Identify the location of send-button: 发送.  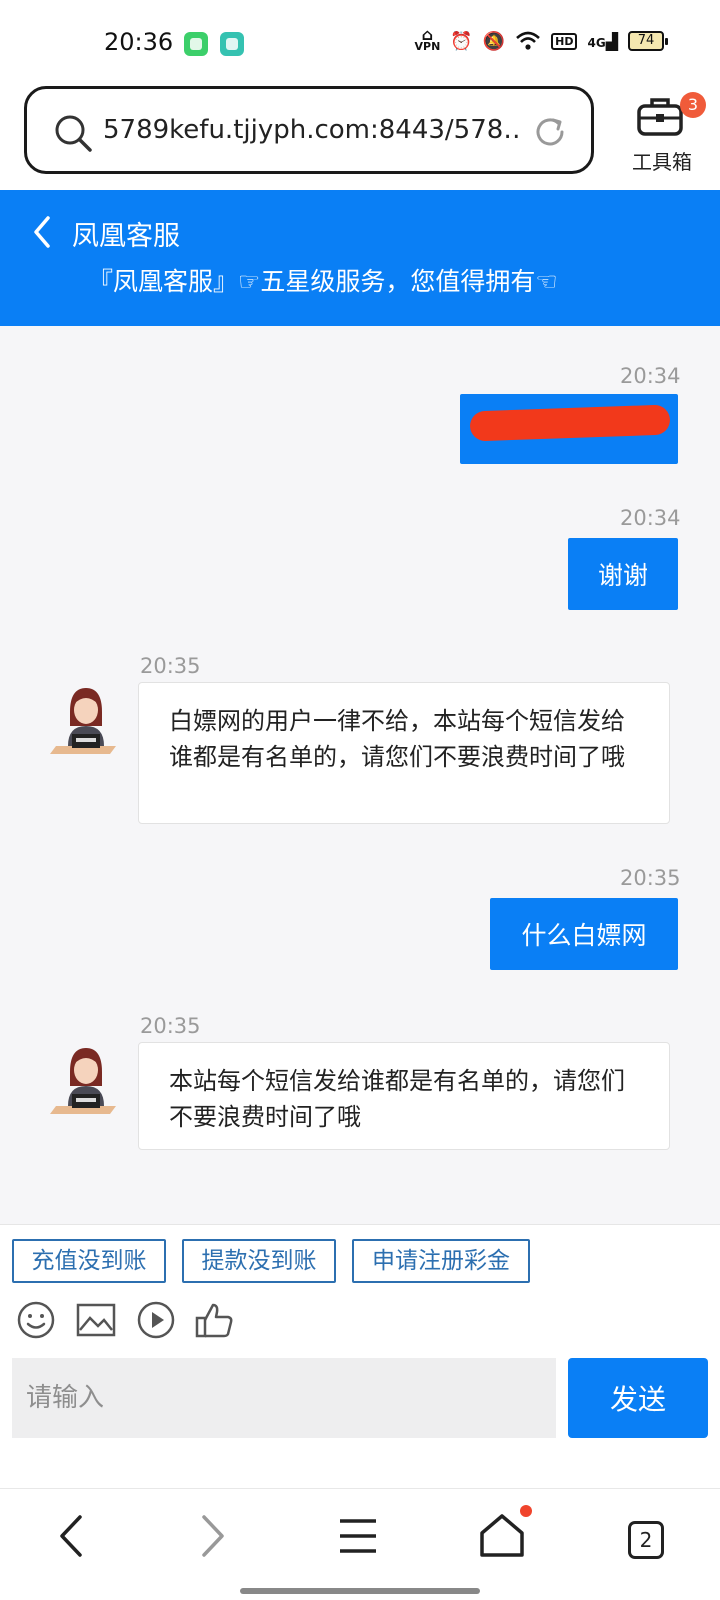
(638, 1398).